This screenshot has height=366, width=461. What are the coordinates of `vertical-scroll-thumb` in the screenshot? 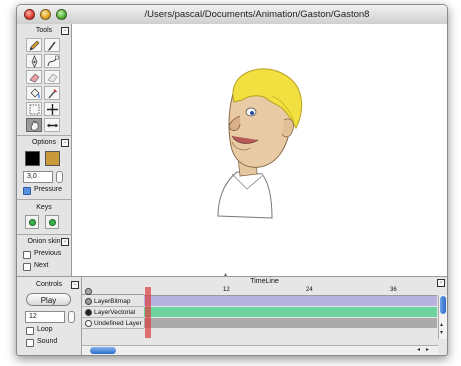 It's located at (443, 305).